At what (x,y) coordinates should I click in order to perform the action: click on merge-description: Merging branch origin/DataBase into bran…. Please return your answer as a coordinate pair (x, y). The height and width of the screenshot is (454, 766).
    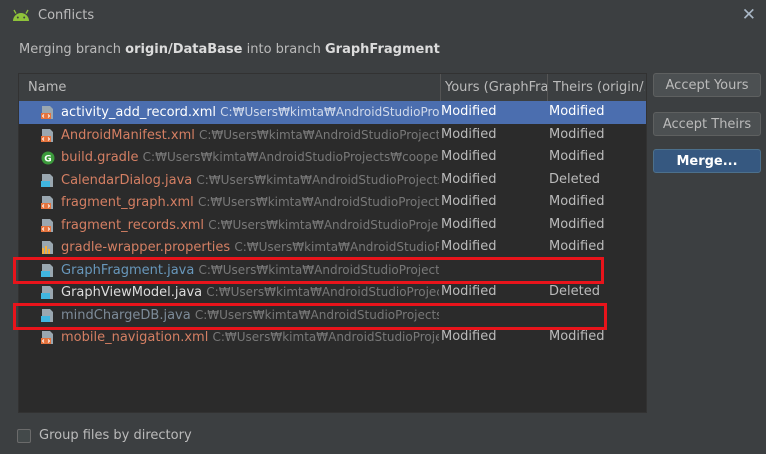
    Looking at the image, I should click on (229, 49).